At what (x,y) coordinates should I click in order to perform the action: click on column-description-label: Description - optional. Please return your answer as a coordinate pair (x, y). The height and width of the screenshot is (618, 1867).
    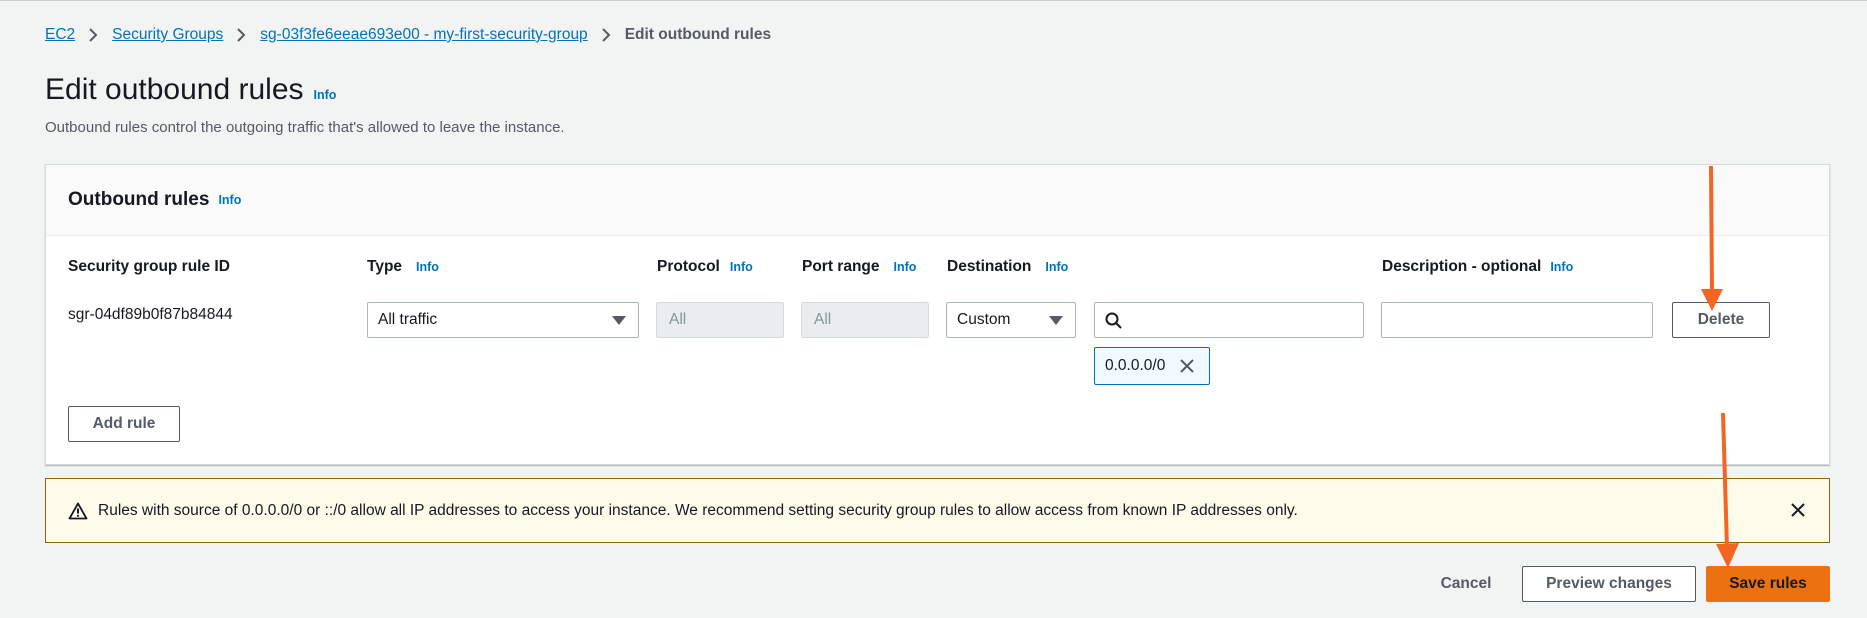
    Looking at the image, I should click on (1462, 266).